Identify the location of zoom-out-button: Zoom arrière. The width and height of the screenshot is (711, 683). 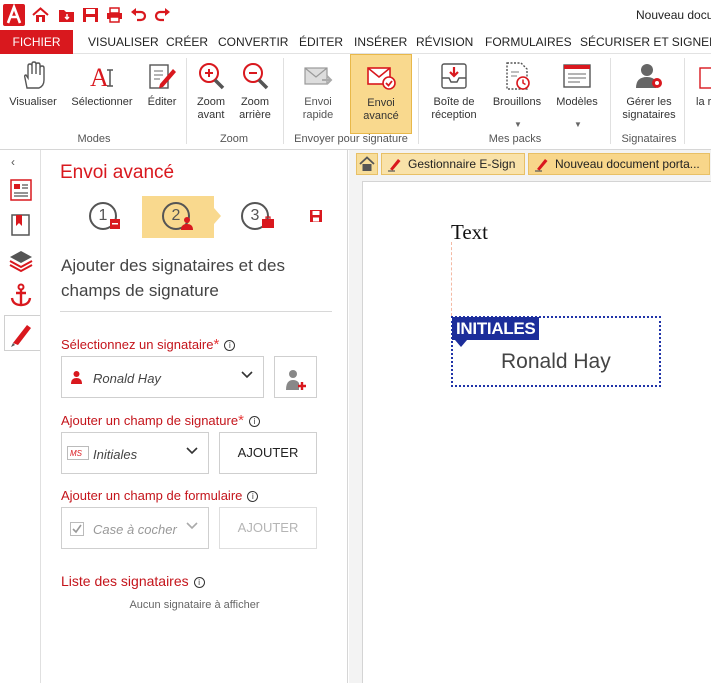
(255, 94).